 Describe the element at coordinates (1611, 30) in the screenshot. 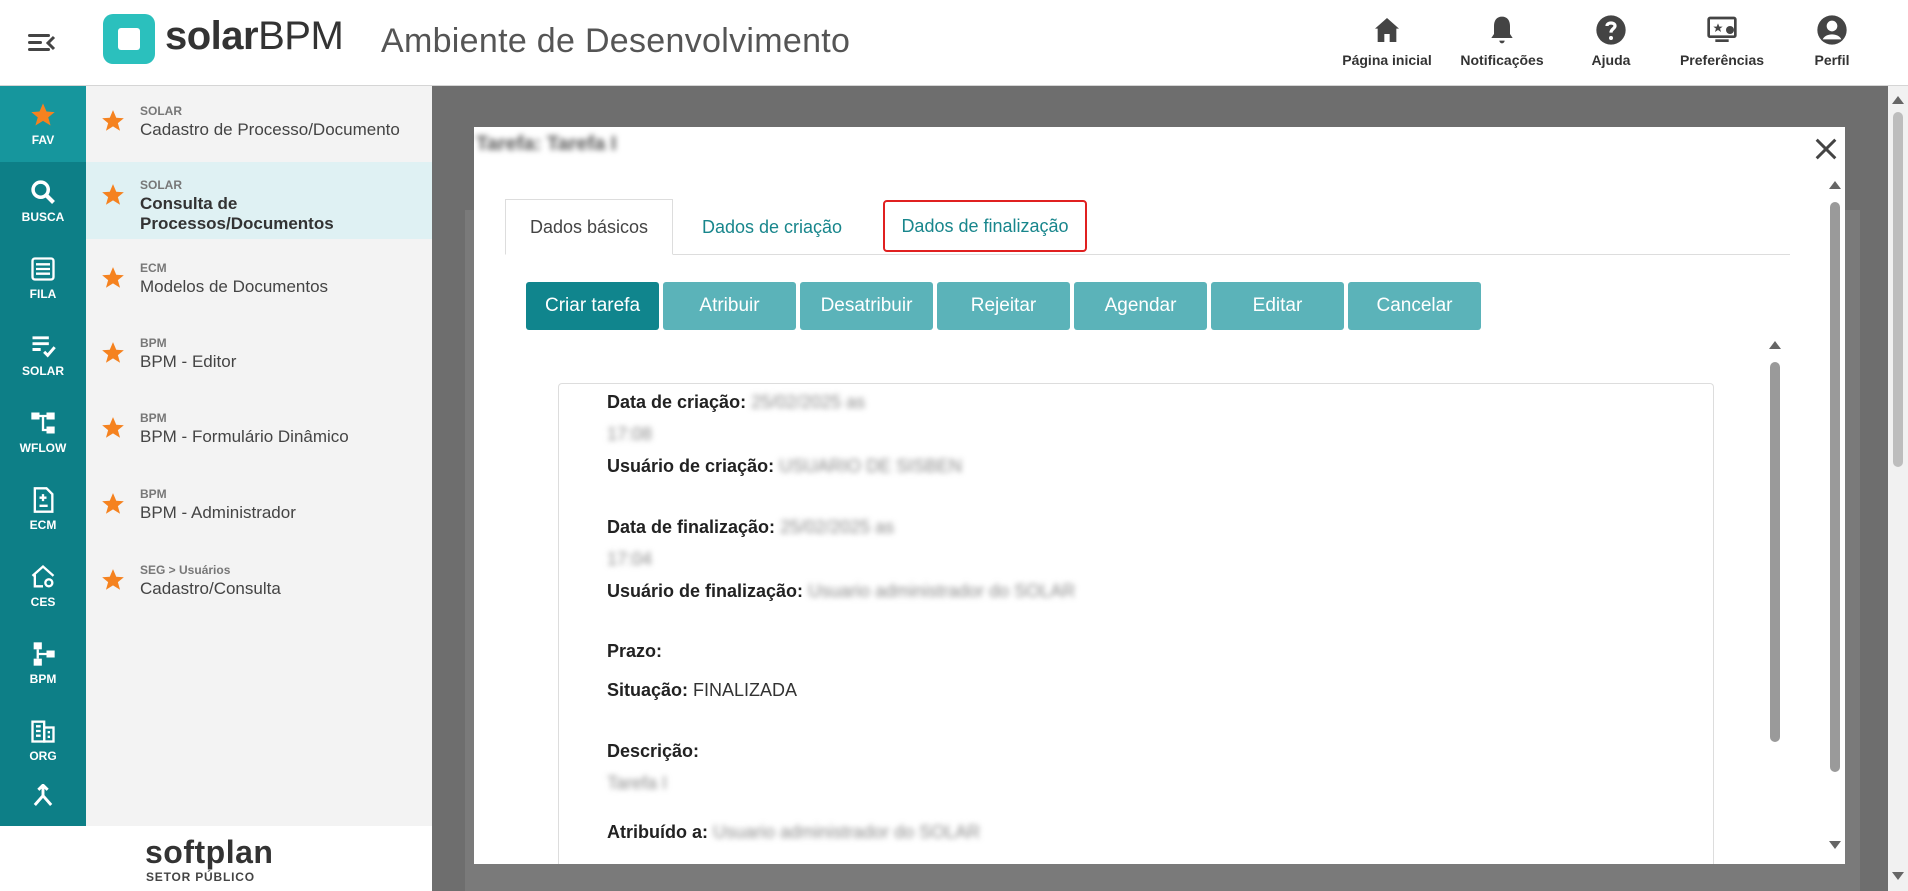

I see `help-icon` at that location.